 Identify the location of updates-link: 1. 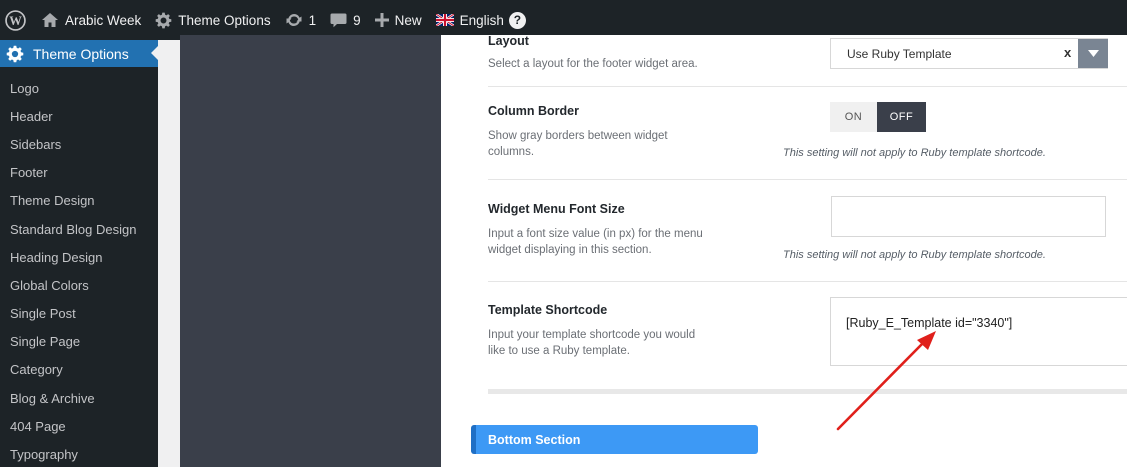
(301, 20).